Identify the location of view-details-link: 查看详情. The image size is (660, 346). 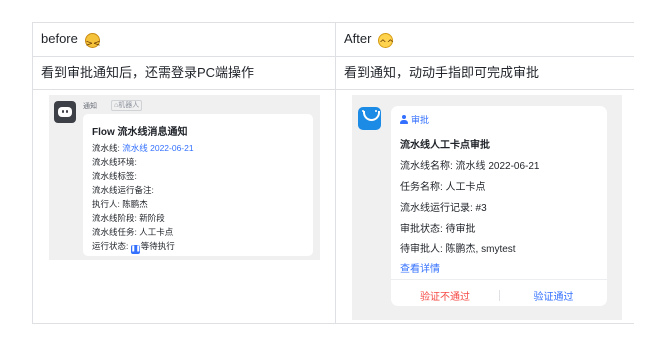
(420, 267).